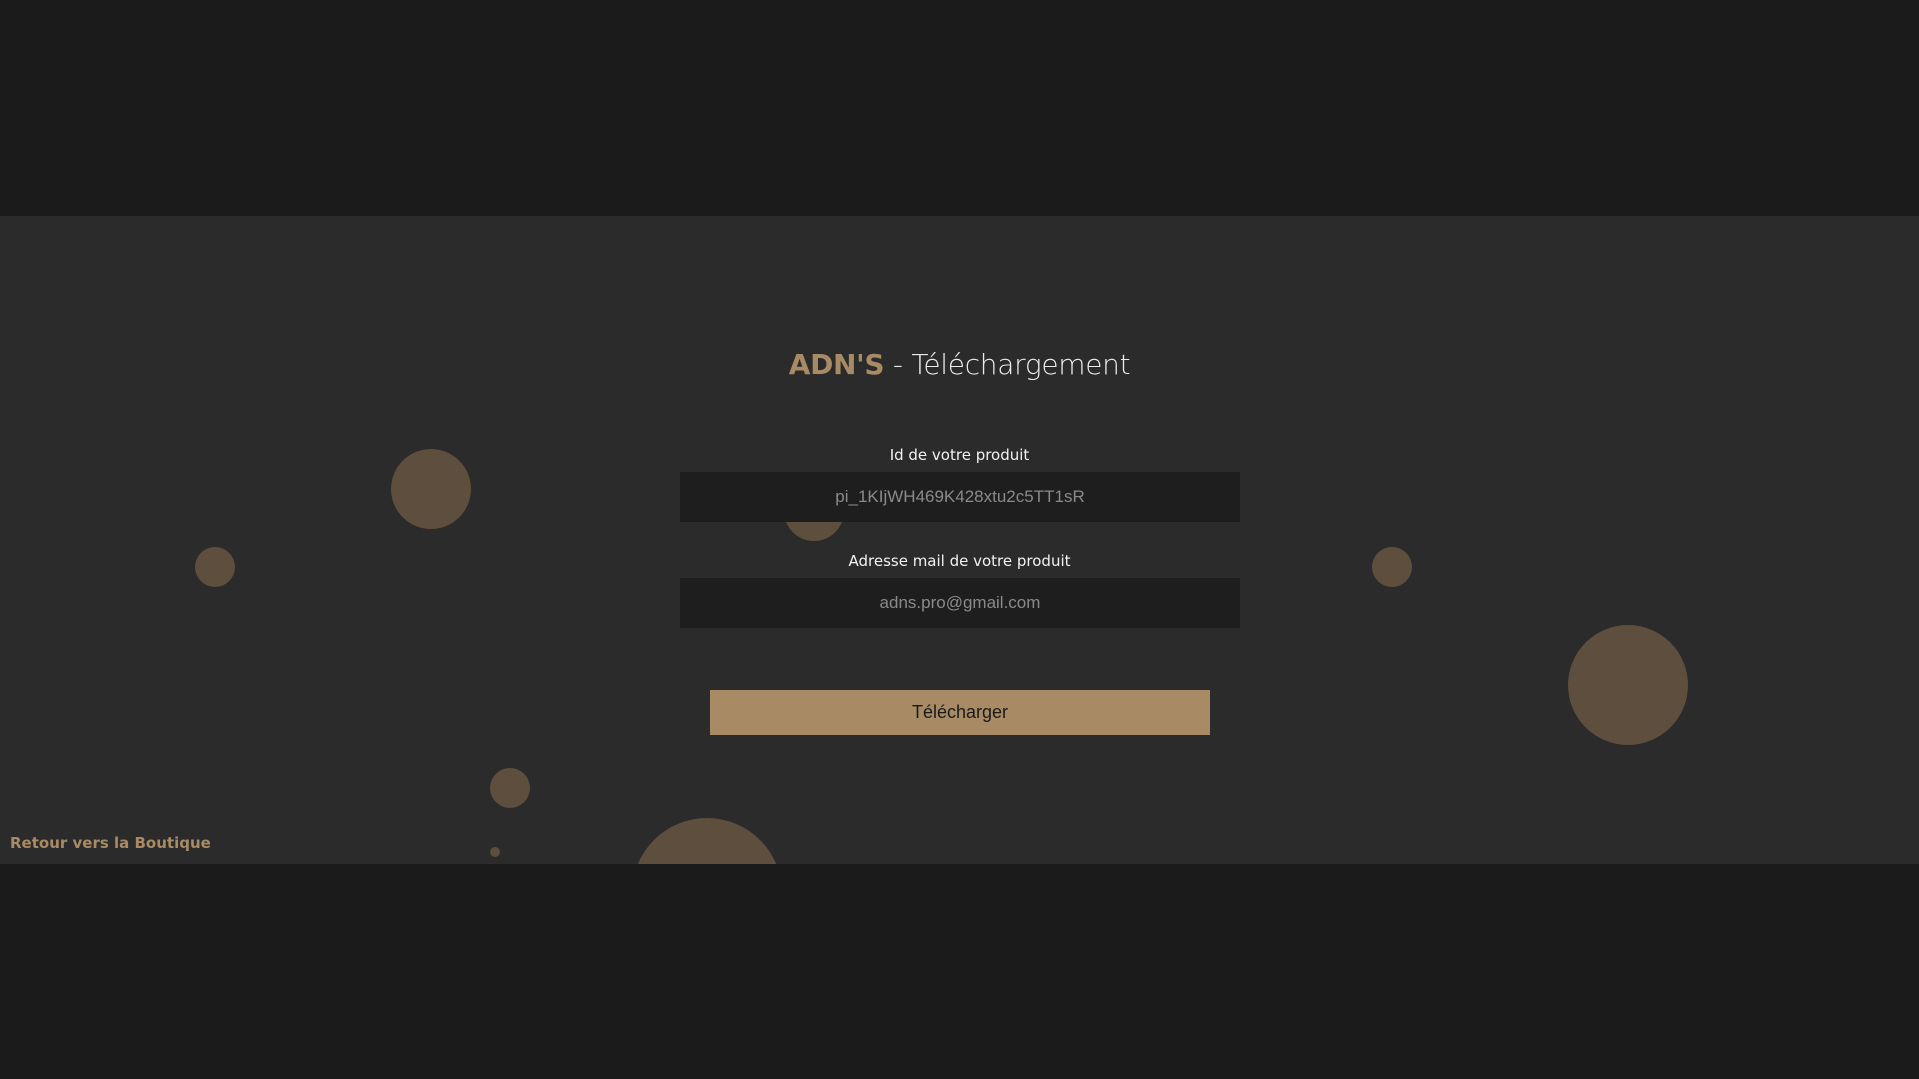 The height and width of the screenshot is (1079, 1919). What do you see at coordinates (836, 364) in the screenshot?
I see `brand-name: ADN'S` at bounding box center [836, 364].